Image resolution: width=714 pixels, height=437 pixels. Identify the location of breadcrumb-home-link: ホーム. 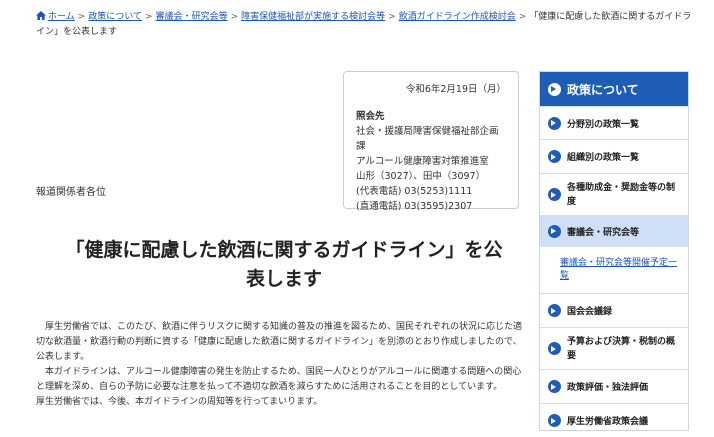
(61, 17).